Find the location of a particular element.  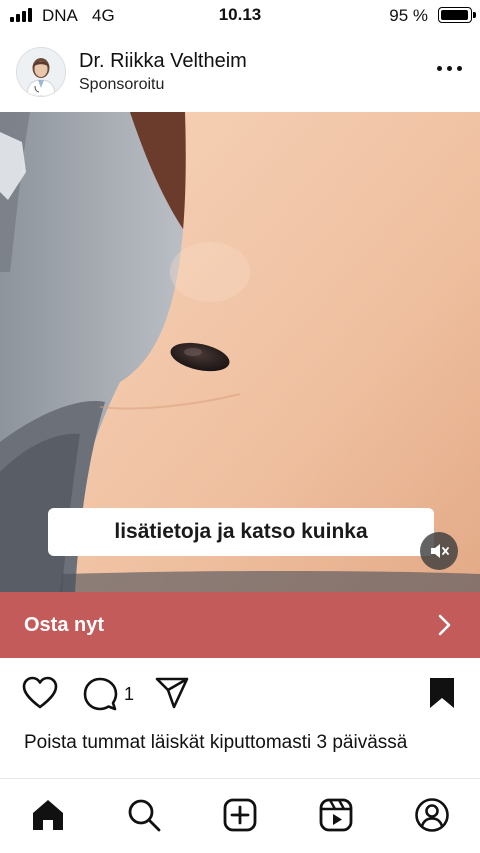

battery-icon is located at coordinates (457, 15).